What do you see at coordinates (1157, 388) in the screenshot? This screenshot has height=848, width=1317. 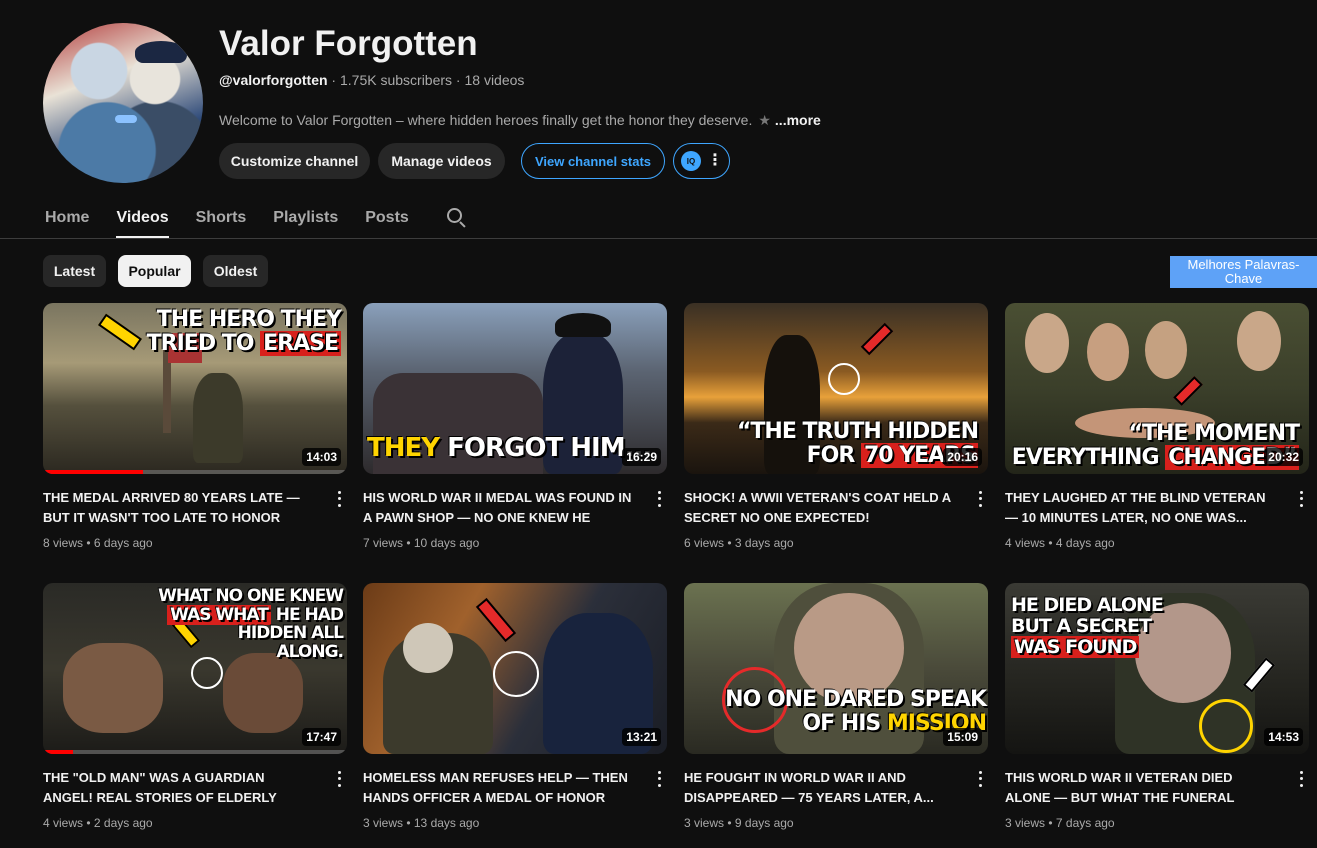 I see `video-thumbnail: “THE MOMENT EVERYTHING CHANGED” 20:32` at bounding box center [1157, 388].